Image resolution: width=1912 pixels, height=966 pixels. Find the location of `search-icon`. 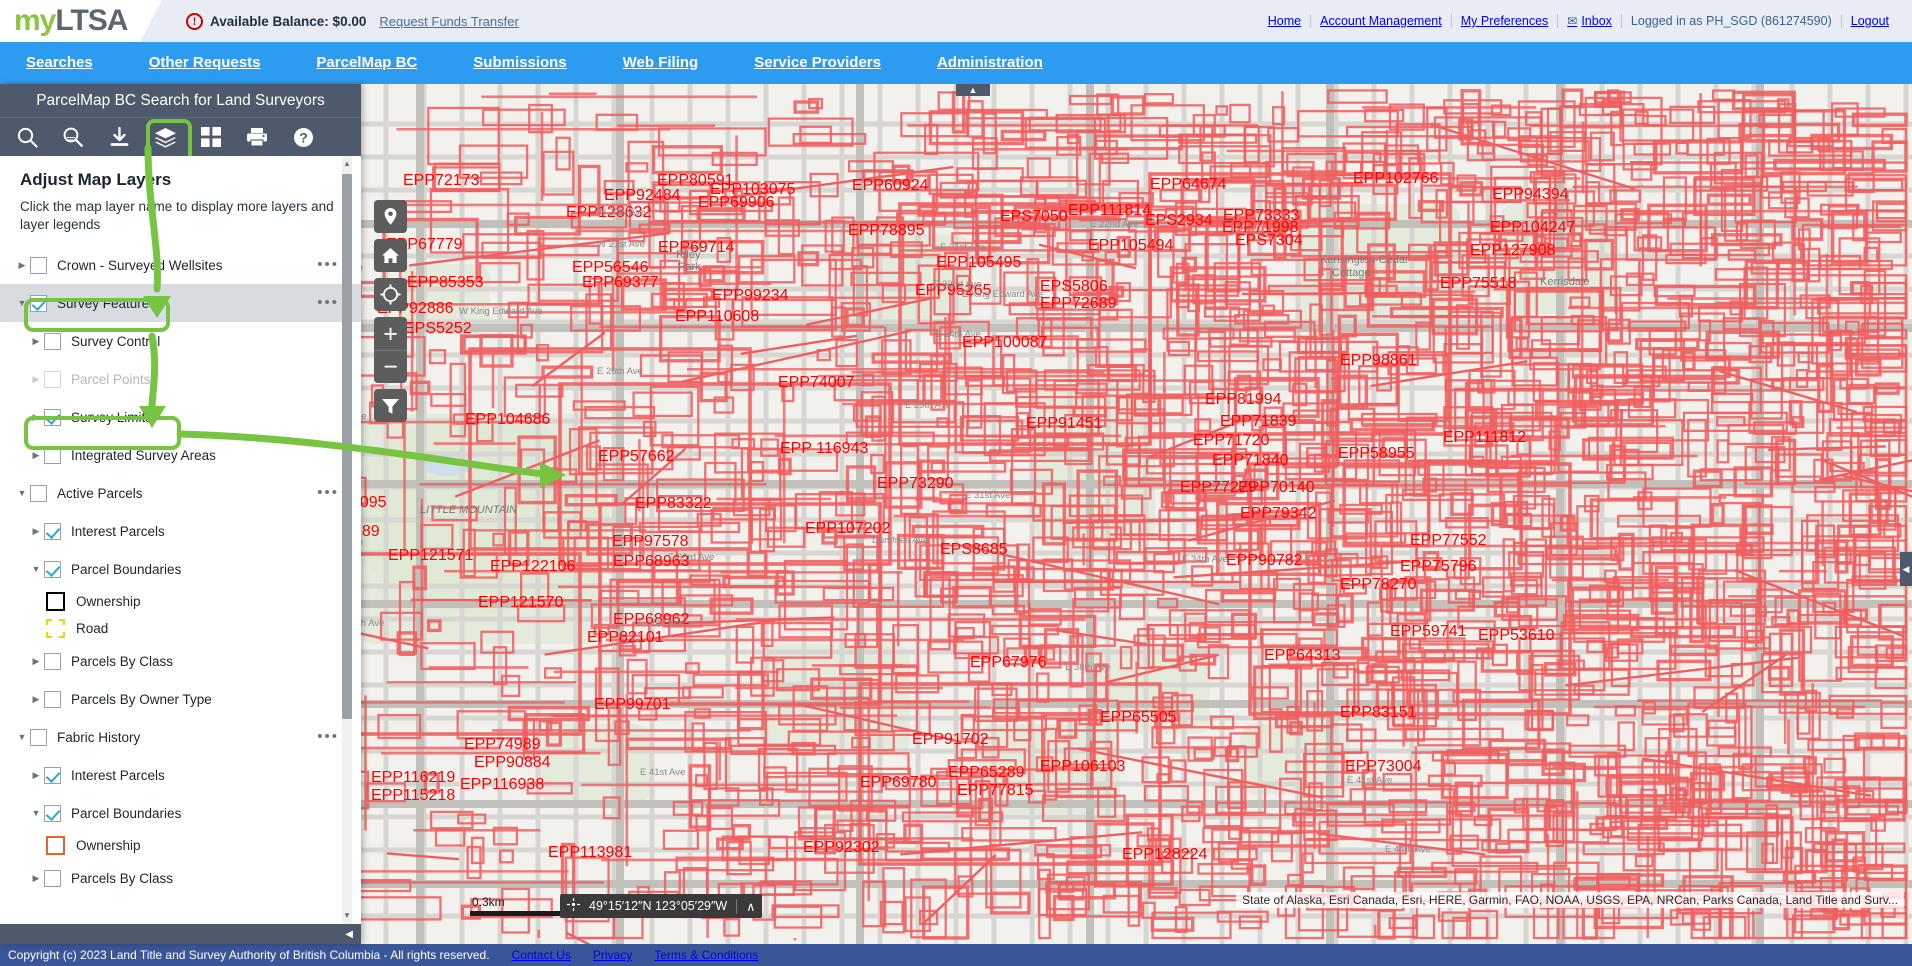

search-icon is located at coordinates (27, 137).